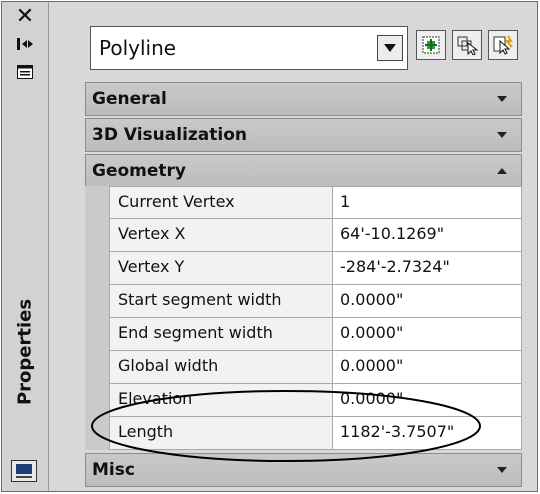 The width and height of the screenshot is (540, 494). I want to click on property-row-elevation: Elevation 0.0000", so click(303, 400).